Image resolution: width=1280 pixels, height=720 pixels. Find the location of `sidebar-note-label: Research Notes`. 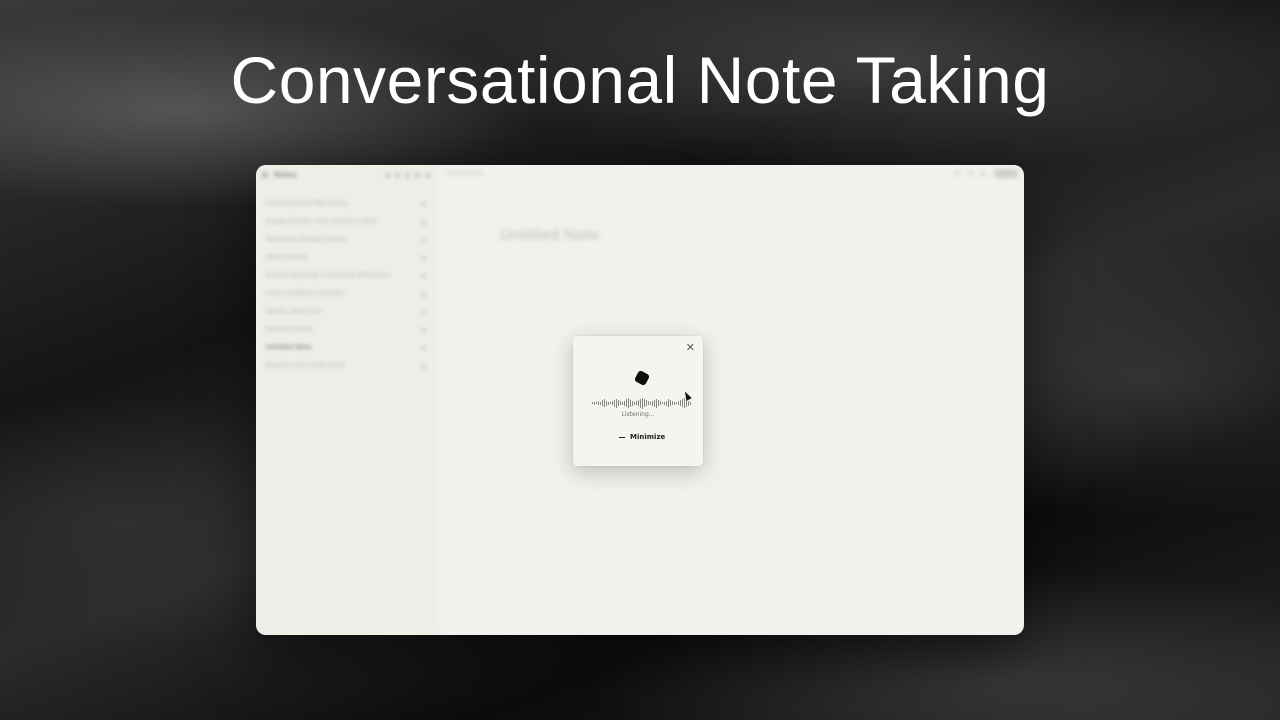

sidebar-note-label: Research Notes is located at coordinates (289, 329).